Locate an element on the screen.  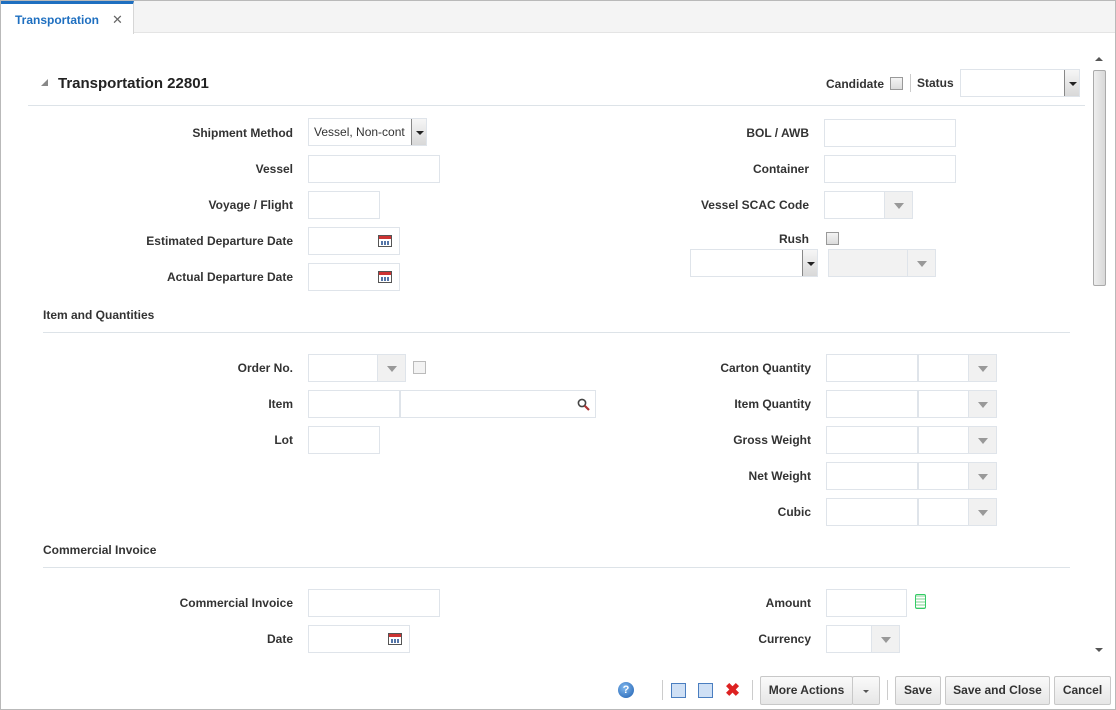
cancel-button: Cancel is located at coordinates (1082, 690).